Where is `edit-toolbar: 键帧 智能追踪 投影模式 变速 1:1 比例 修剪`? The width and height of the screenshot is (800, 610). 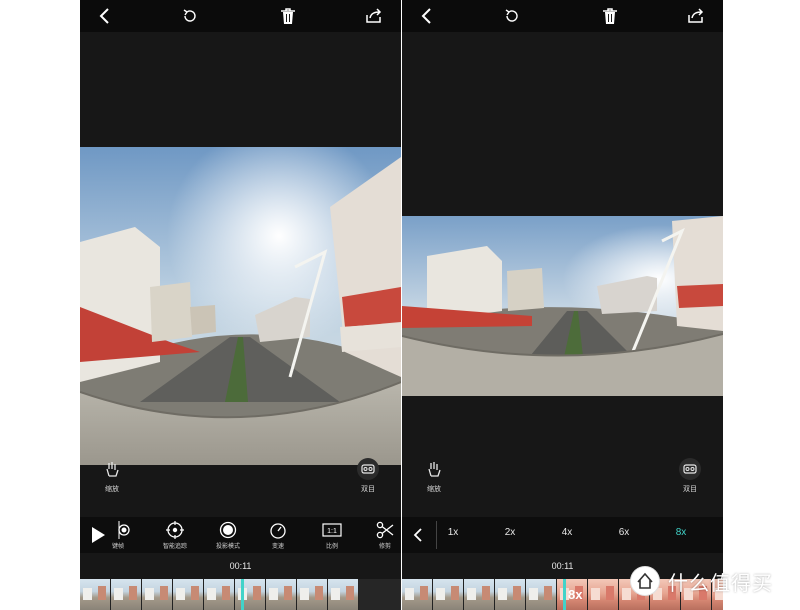 edit-toolbar: 键帧 智能追踪 投影模式 变速 1:1 比例 修剪 is located at coordinates (240, 535).